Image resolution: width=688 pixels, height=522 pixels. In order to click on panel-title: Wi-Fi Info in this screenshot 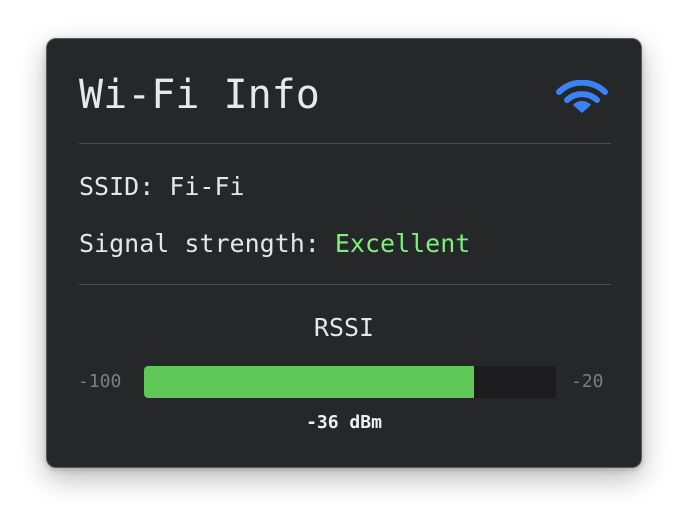, I will do `click(199, 95)`.